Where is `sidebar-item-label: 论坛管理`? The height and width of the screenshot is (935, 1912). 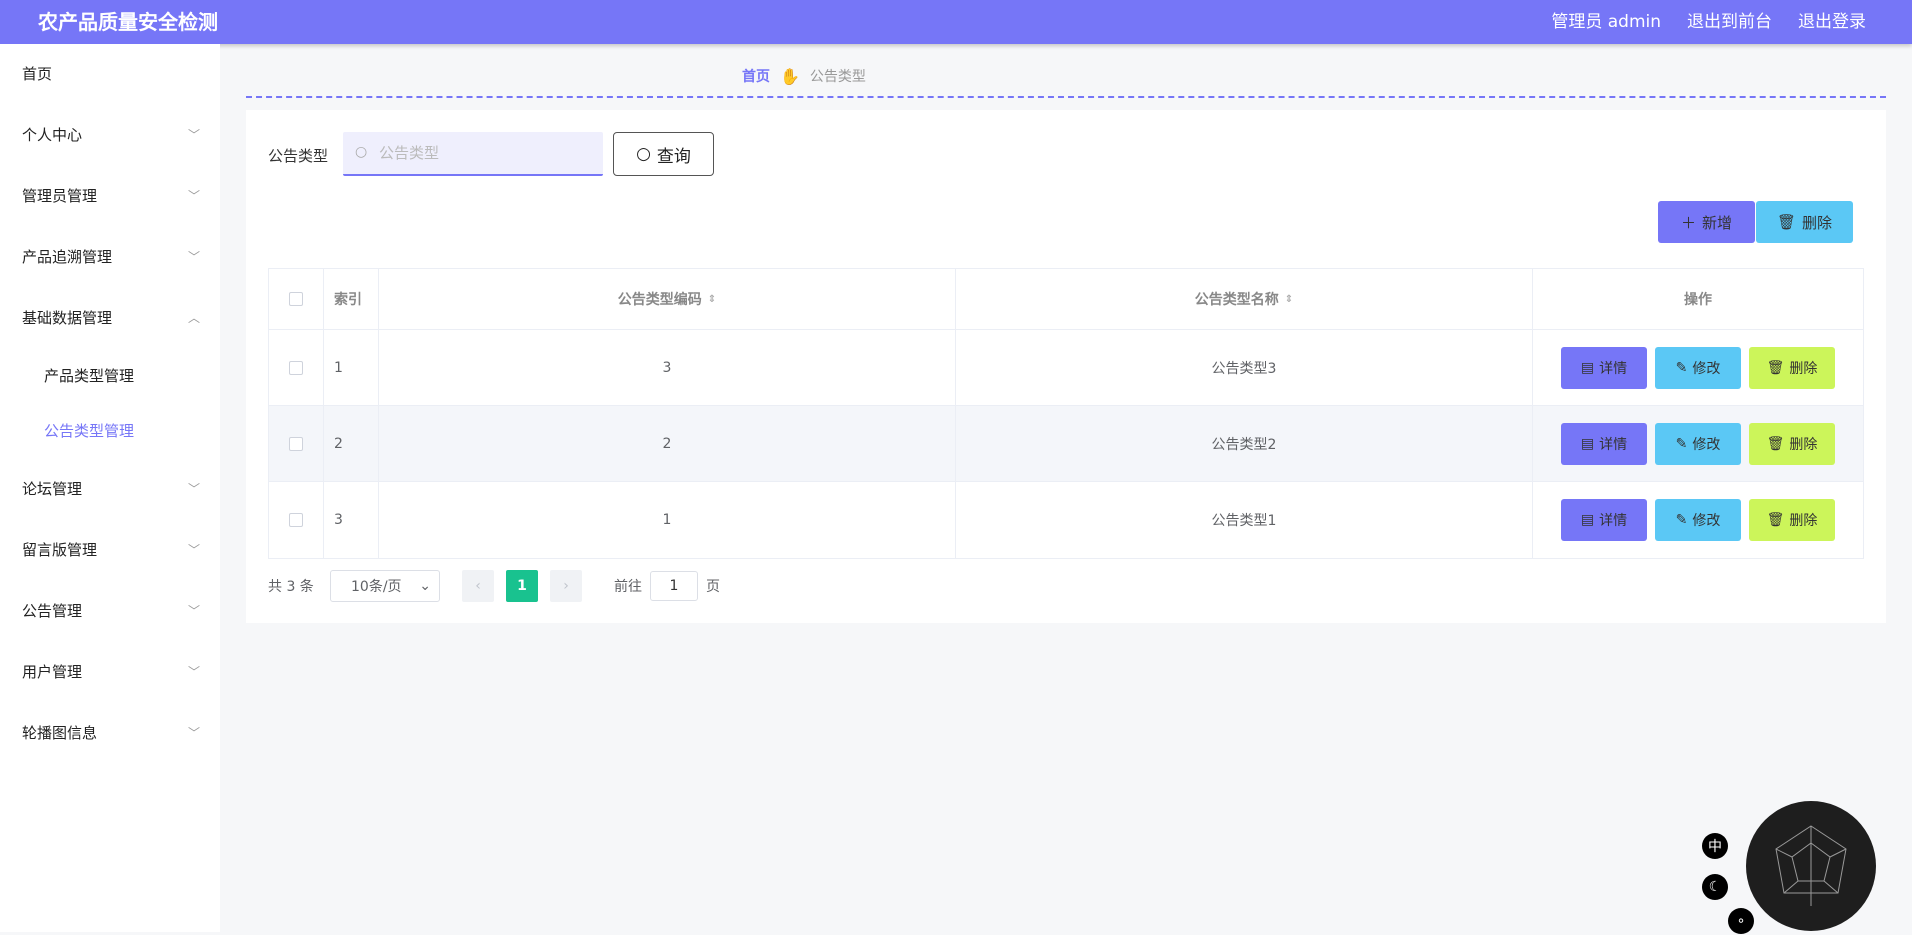 sidebar-item-label: 论坛管理 is located at coordinates (52, 489).